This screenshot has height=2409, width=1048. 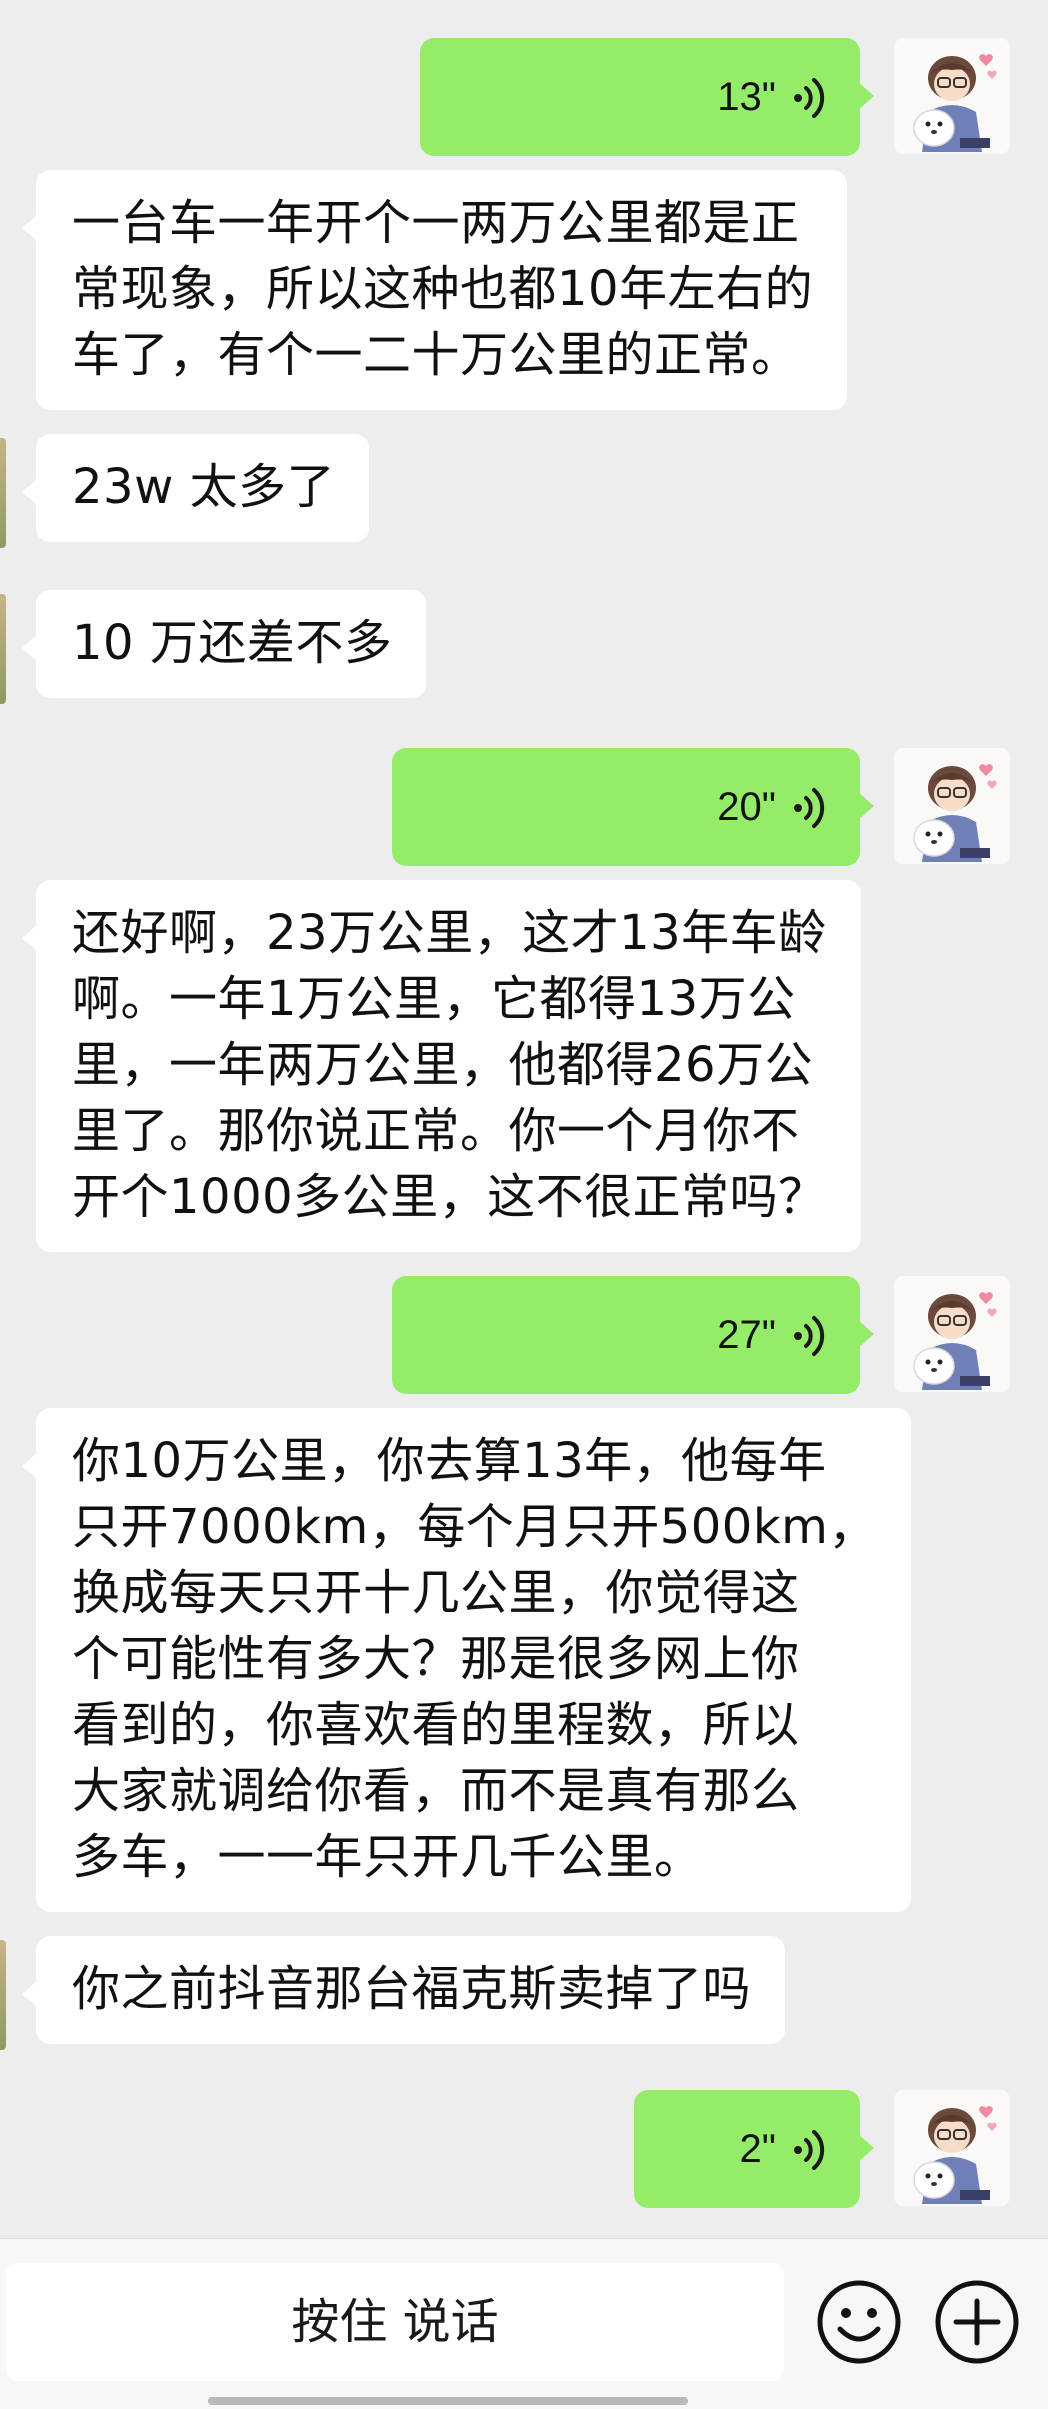 I want to click on message-line: 还好啊，23万公里，这才13年车龄, so click(x=449, y=933).